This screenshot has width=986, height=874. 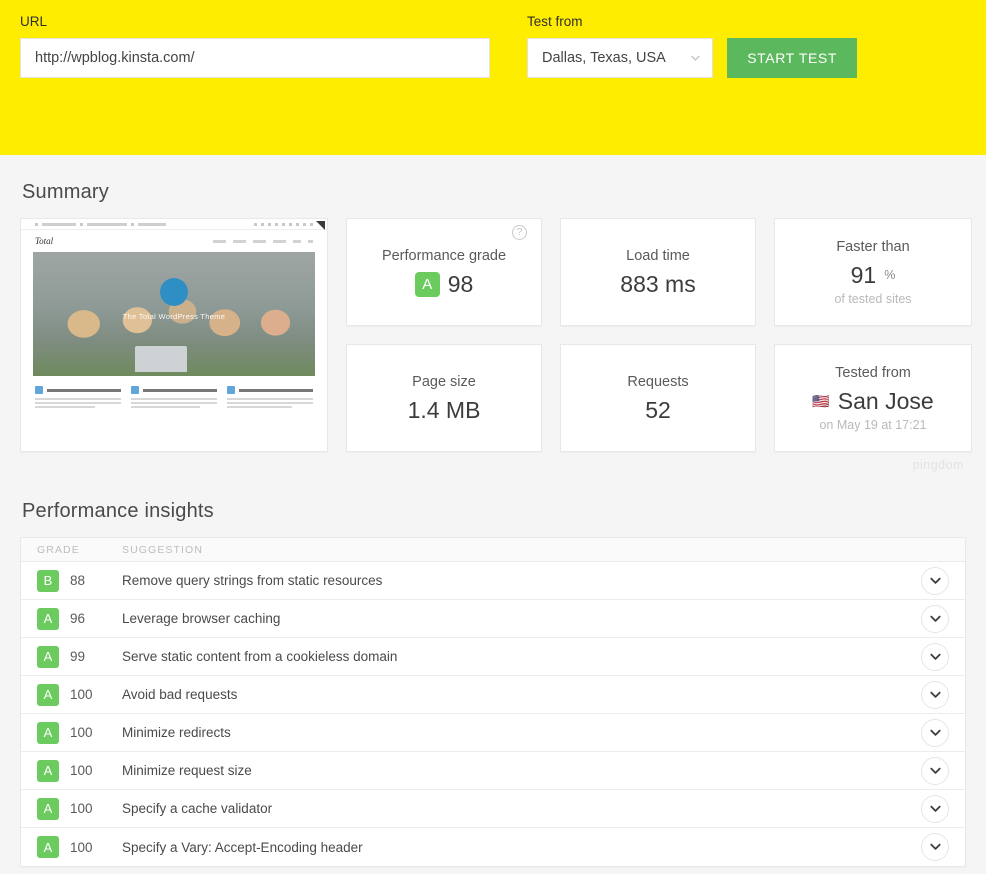 What do you see at coordinates (444, 256) in the screenshot?
I see `performance-grade-label: Performance grade` at bounding box center [444, 256].